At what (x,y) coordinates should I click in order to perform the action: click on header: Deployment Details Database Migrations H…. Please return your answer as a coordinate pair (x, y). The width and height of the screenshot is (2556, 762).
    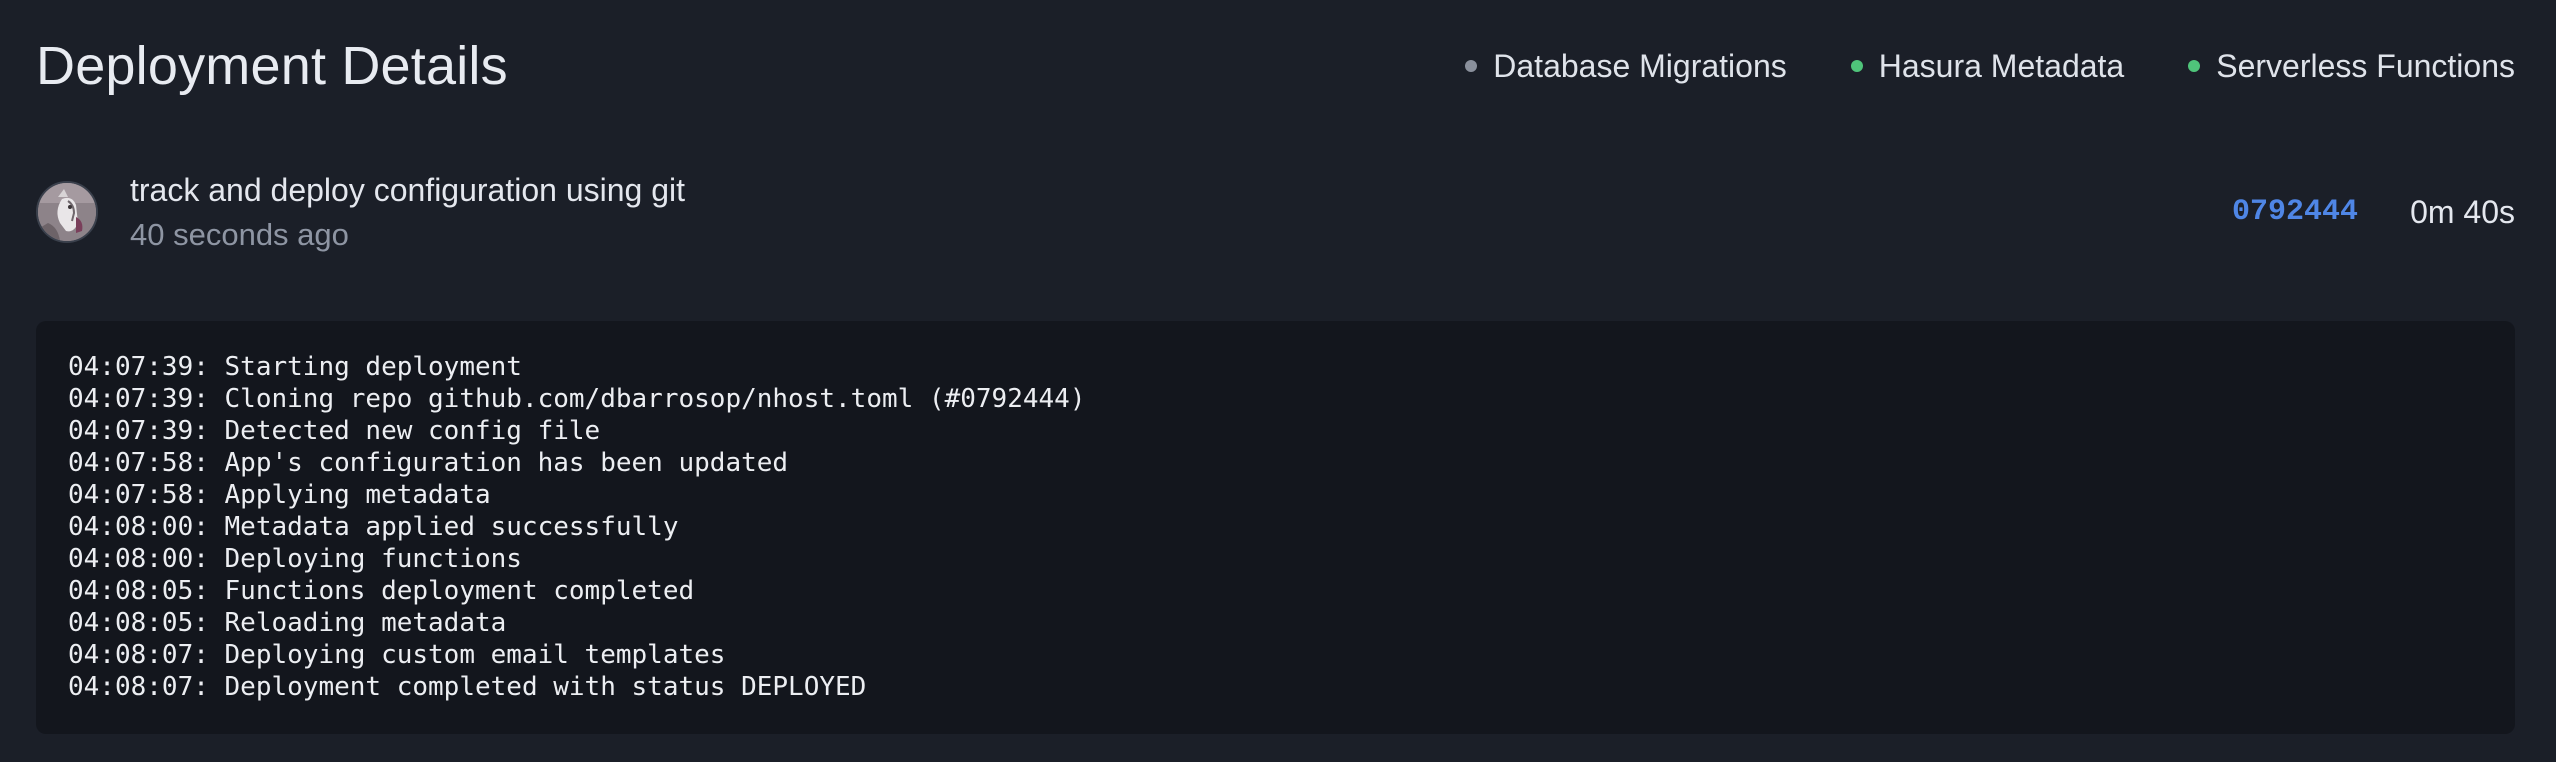
    Looking at the image, I should click on (1275, 66).